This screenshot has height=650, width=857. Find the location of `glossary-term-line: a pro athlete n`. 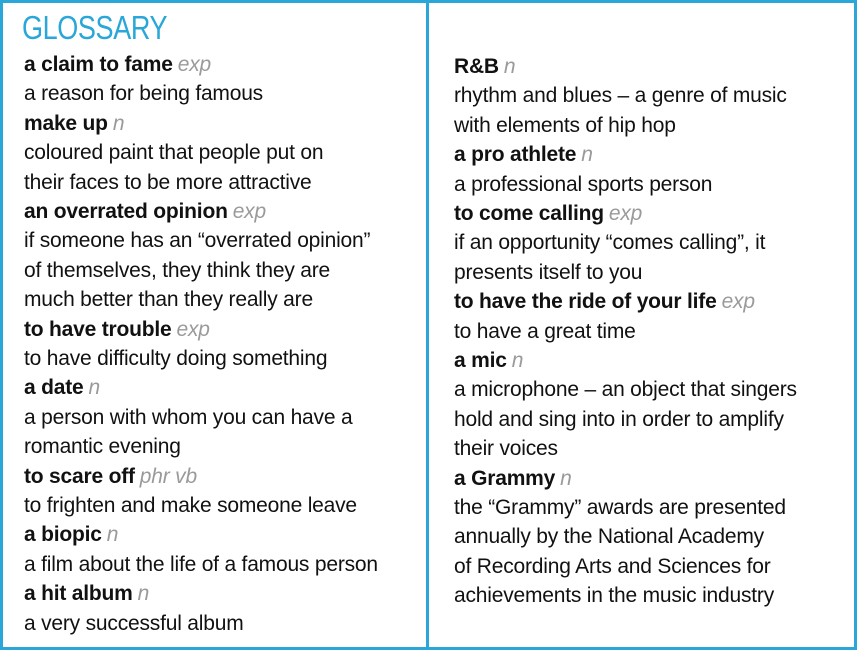

glossary-term-line: a pro athlete n is located at coordinates (523, 154).